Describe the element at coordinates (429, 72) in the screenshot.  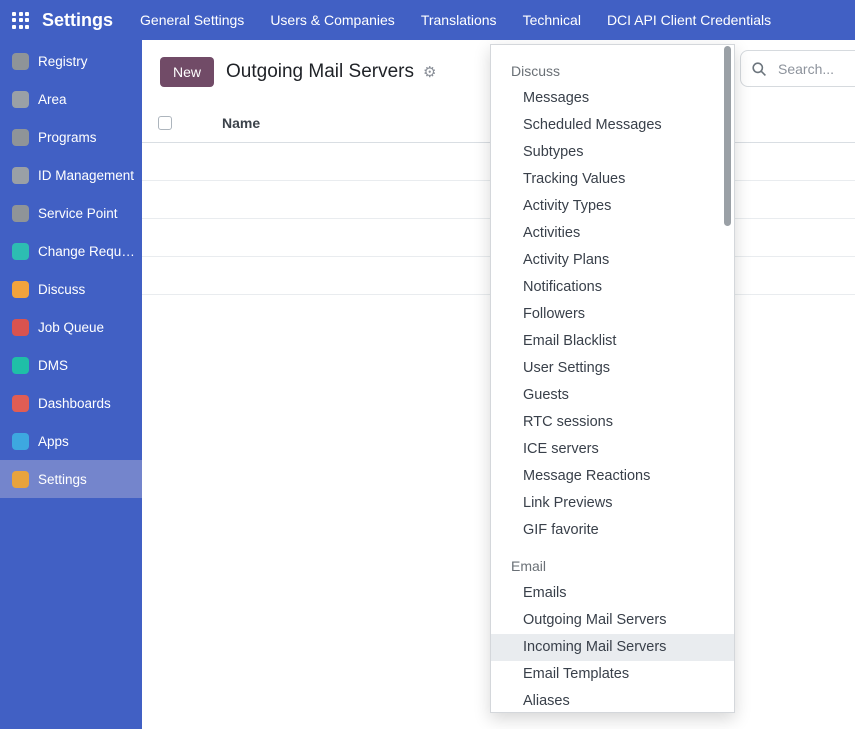
I see `gear-icon: ⚙` at that location.